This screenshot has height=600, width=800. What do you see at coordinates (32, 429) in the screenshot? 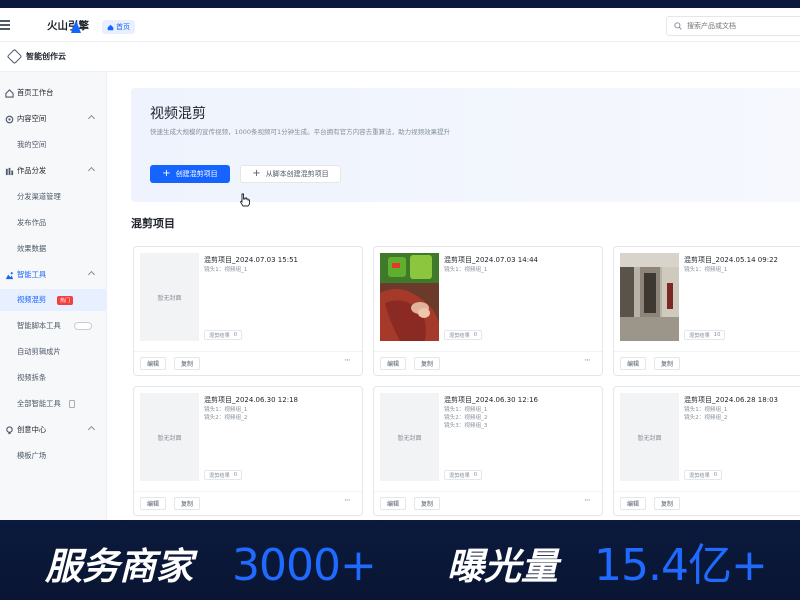
I see `sidebar-item-label: 创意中心` at bounding box center [32, 429].